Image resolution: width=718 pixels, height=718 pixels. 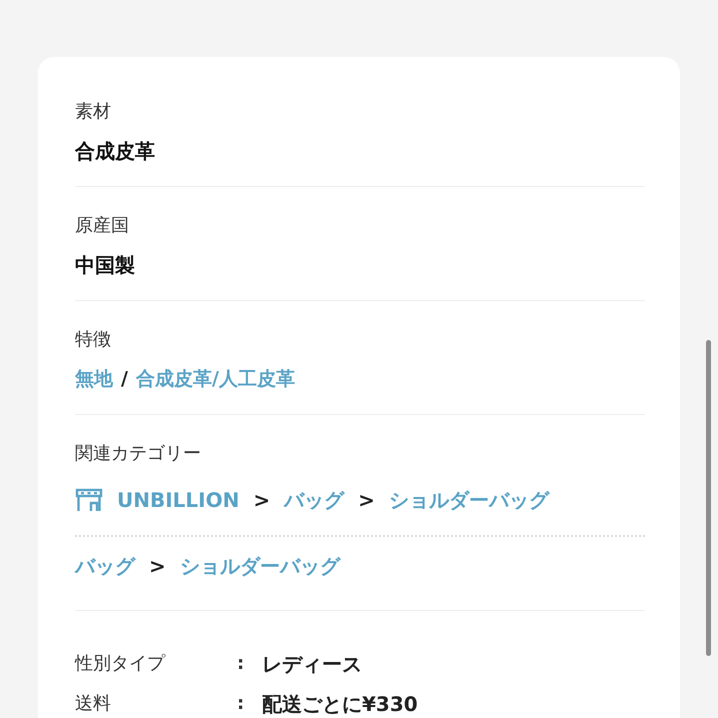 I want to click on section-label: 関連カテゴリー, so click(x=138, y=454).